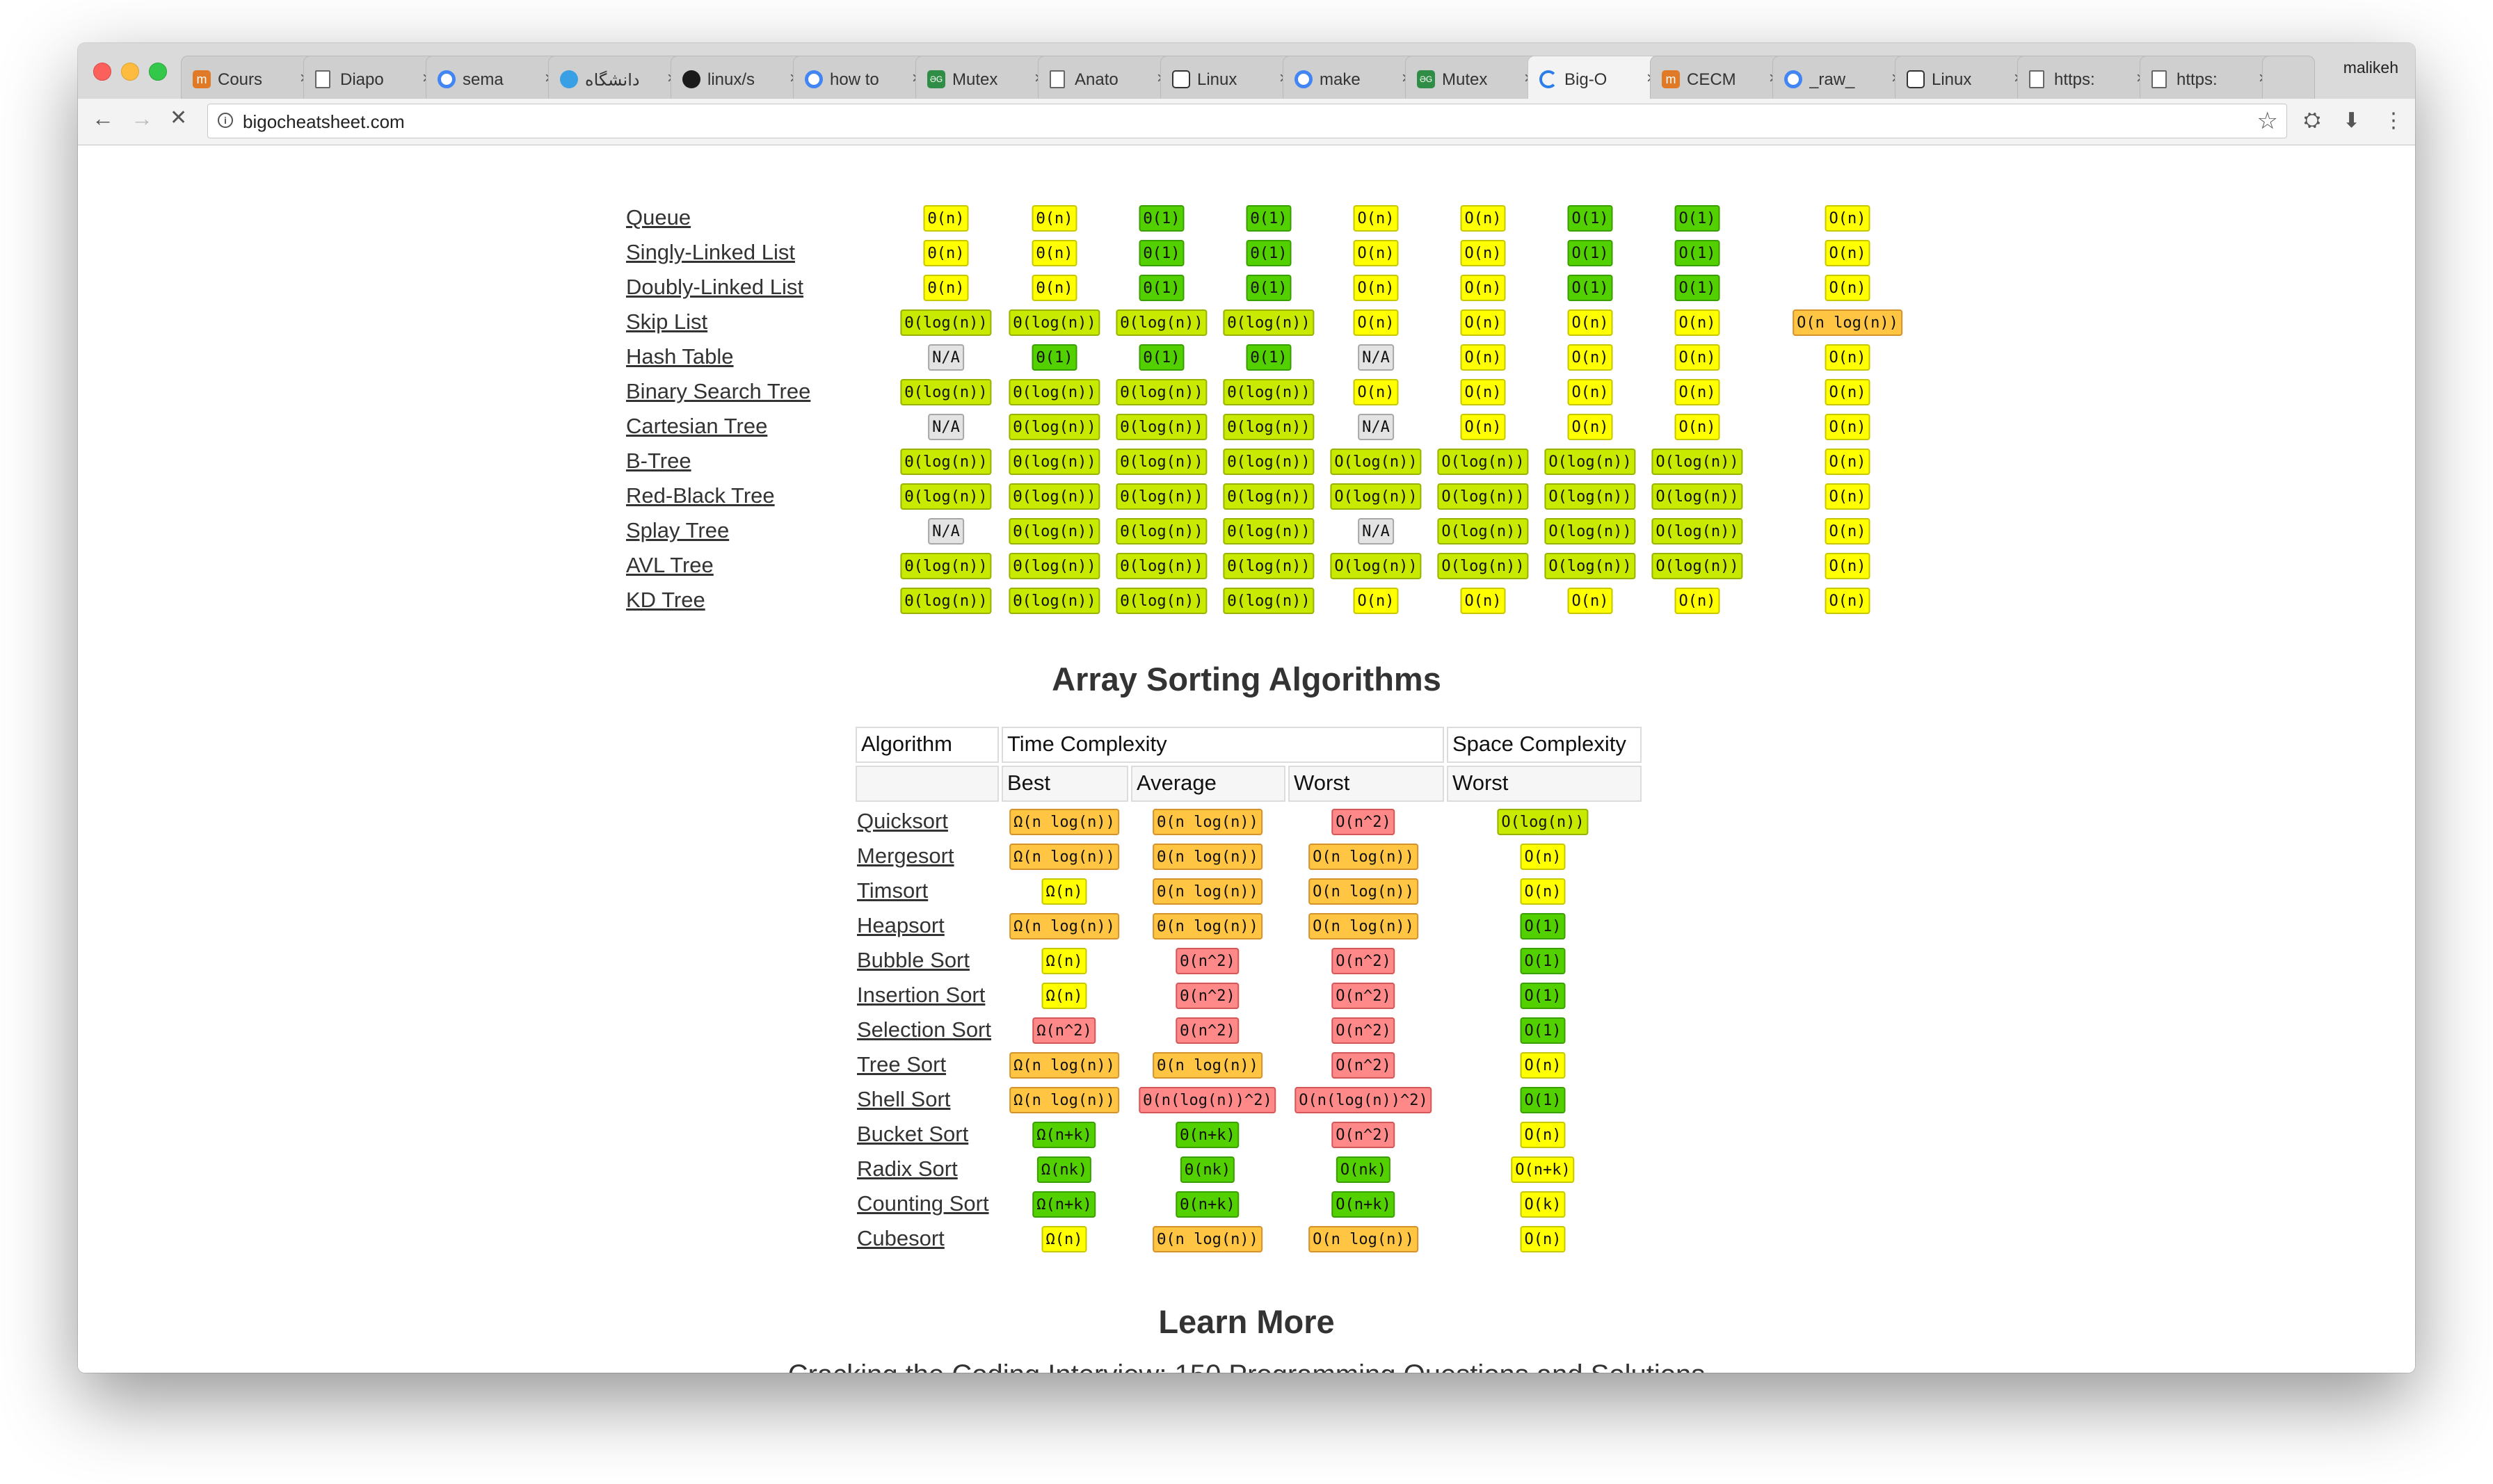  I want to click on sort-algorithm-link: Quicksort, so click(903, 821).